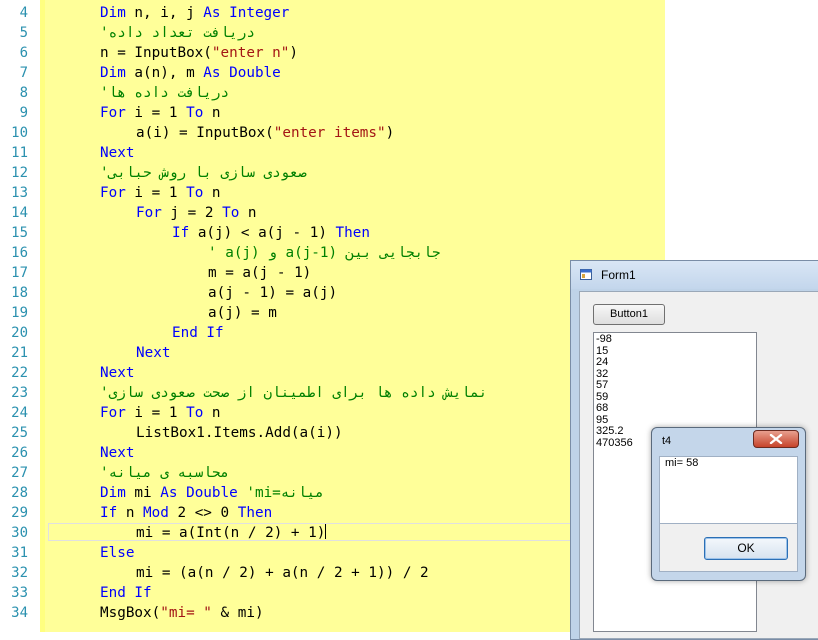 Image resolution: width=818 pixels, height=640 pixels. What do you see at coordinates (332, 53) in the screenshot?
I see `code-line: 6 n = InputBox("enter n")` at bounding box center [332, 53].